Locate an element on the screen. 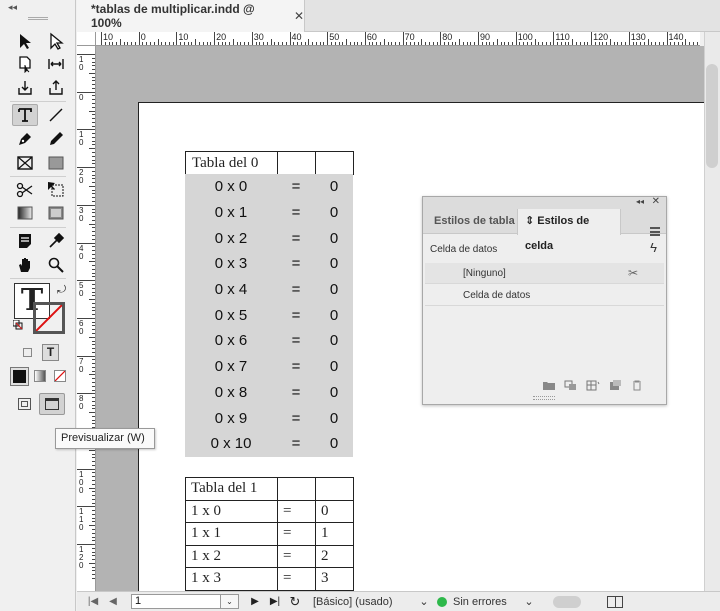 The image size is (720, 611). table-row: 0 x 7 = 0 is located at coordinates (269, 367).